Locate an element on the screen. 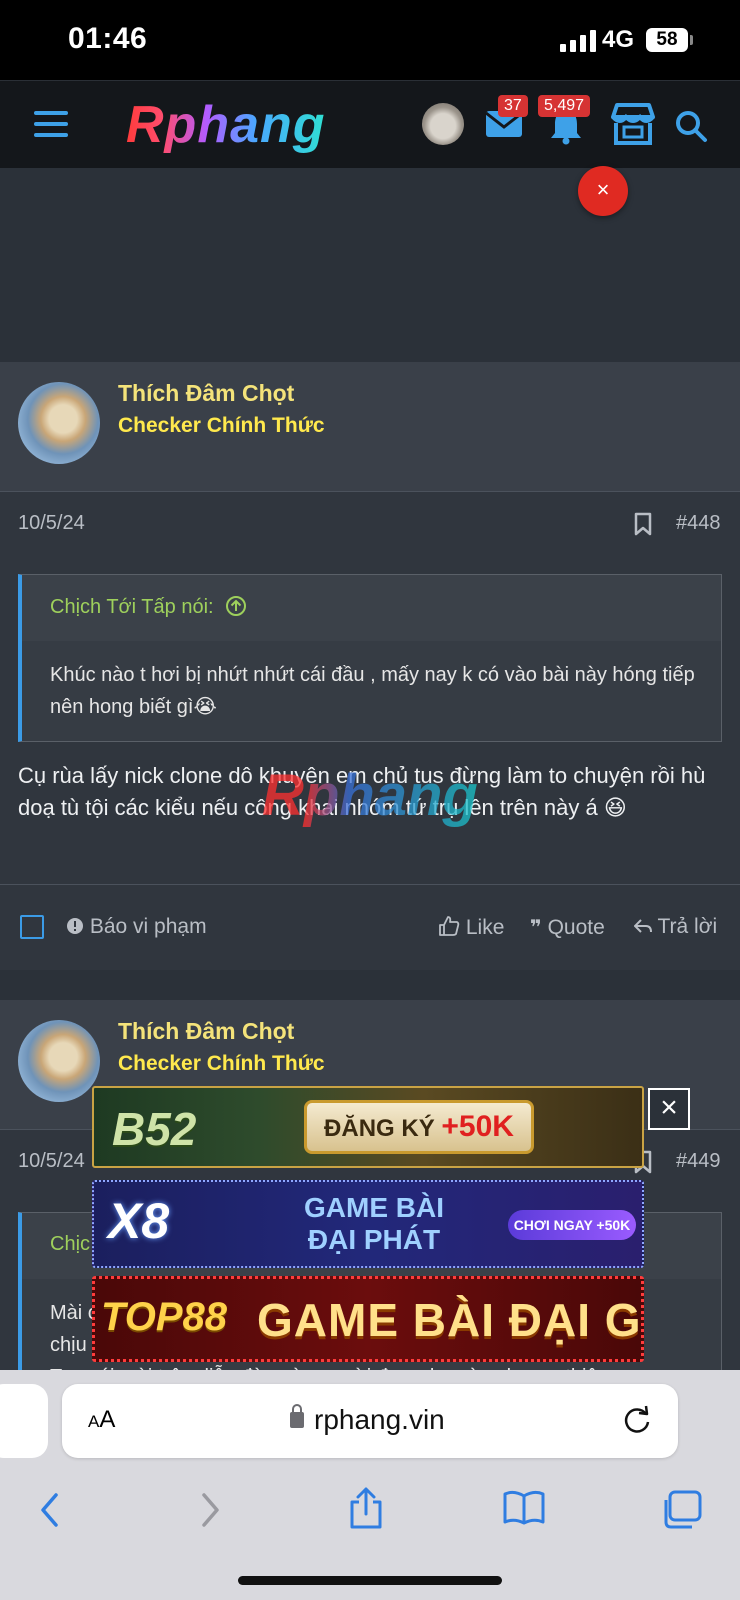 Image resolution: width=740 pixels, height=1600 pixels. quote-author: Chịch Tới Tấp nói: is located at coordinates (132, 607).